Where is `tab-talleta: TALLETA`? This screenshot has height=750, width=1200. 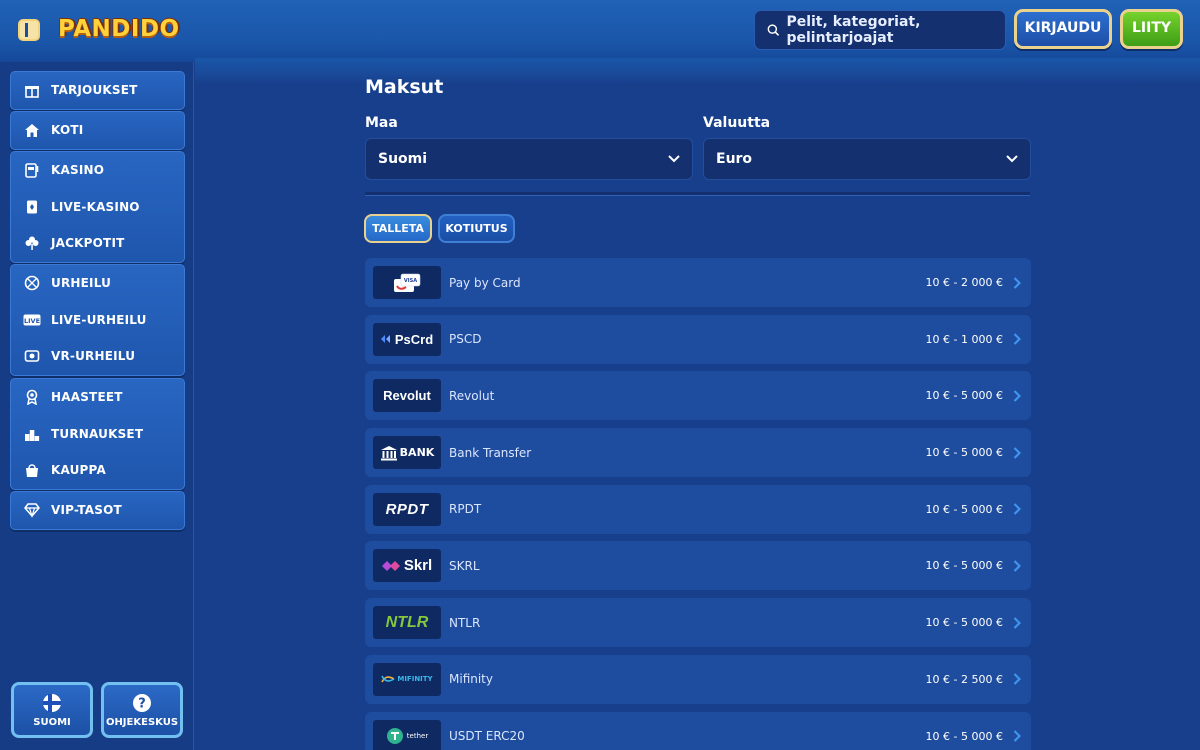
tab-talleta: TALLETA is located at coordinates (398, 228).